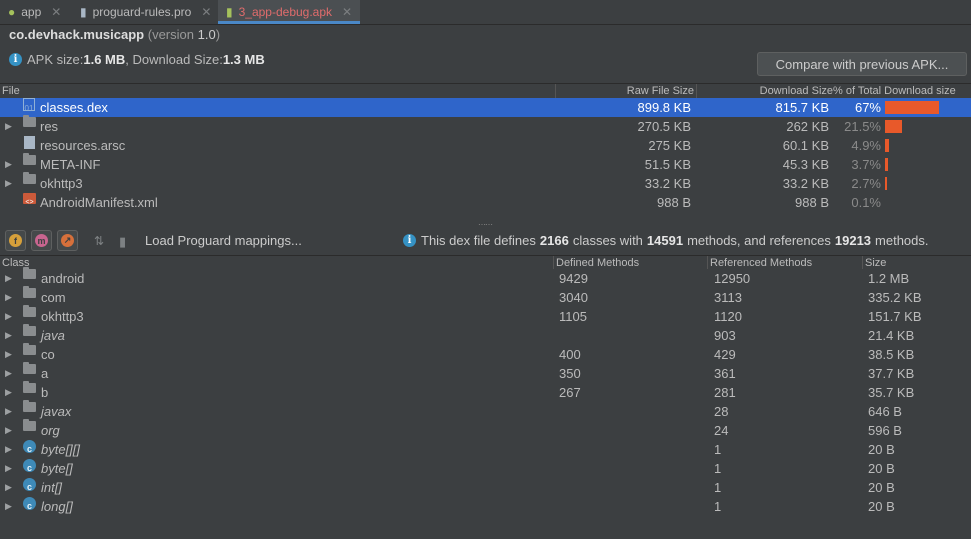  I want to click on tab-label: proguard-rules.pro, so click(142, 12).